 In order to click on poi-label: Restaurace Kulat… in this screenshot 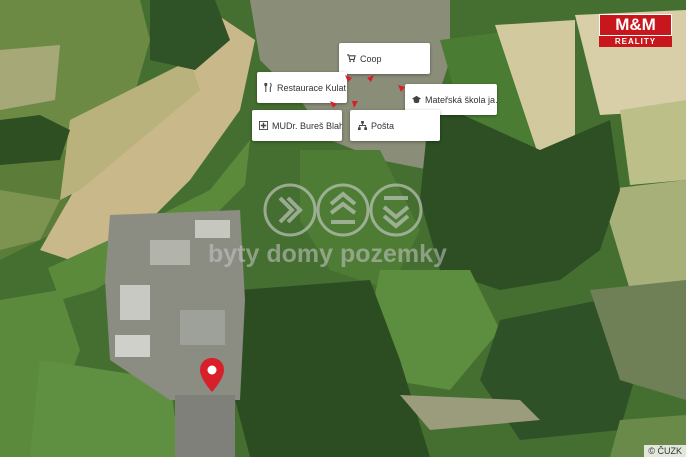, I will do `click(312, 87)`.